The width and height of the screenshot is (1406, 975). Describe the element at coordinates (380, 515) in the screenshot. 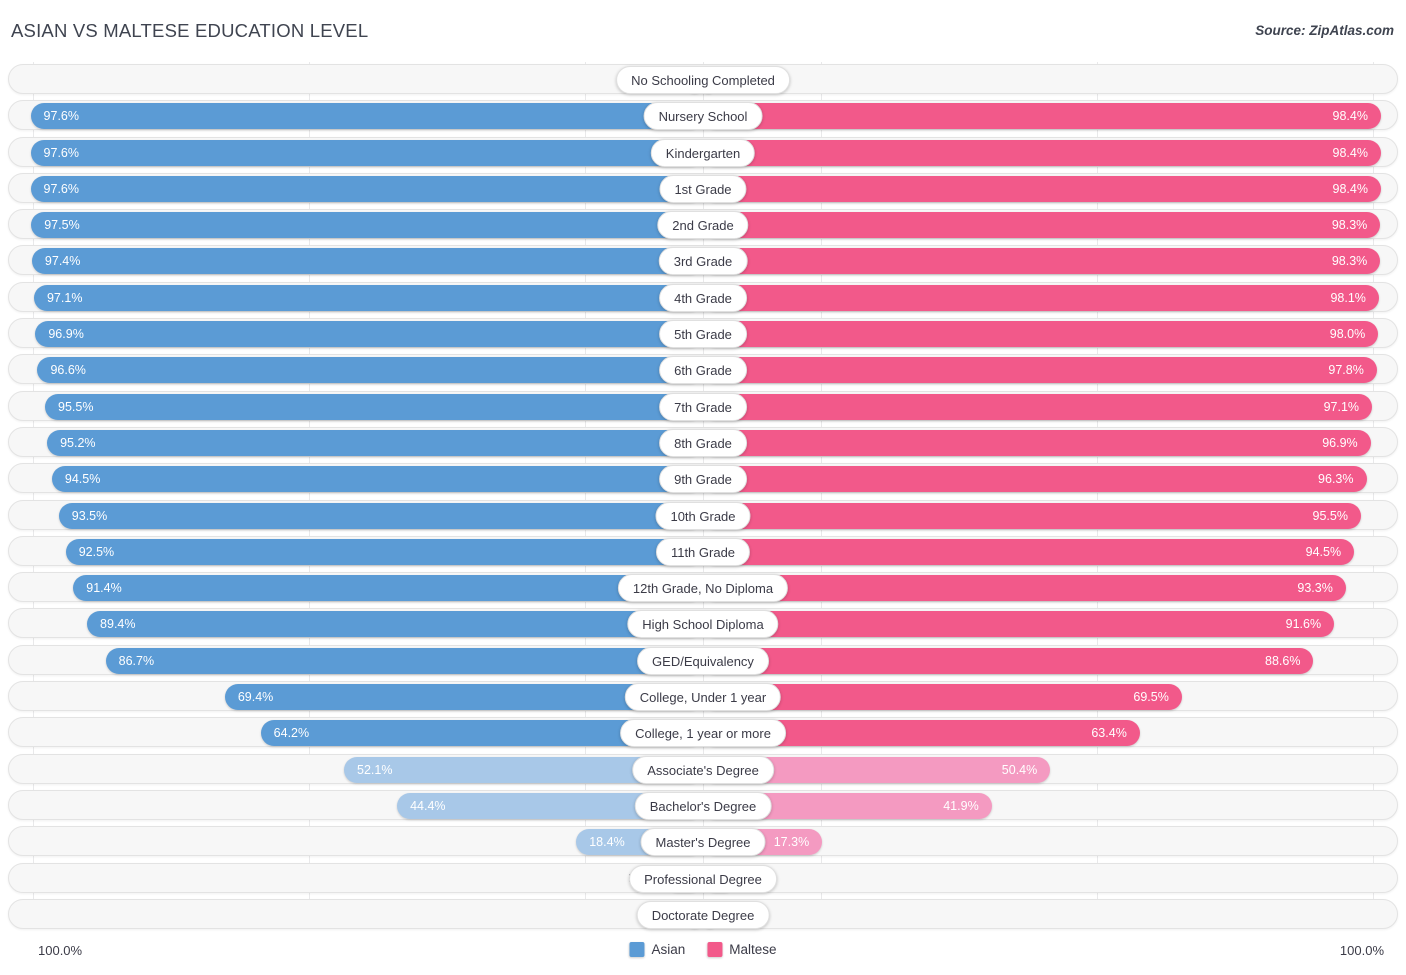

I see `bar-asian: 93.5%` at that location.